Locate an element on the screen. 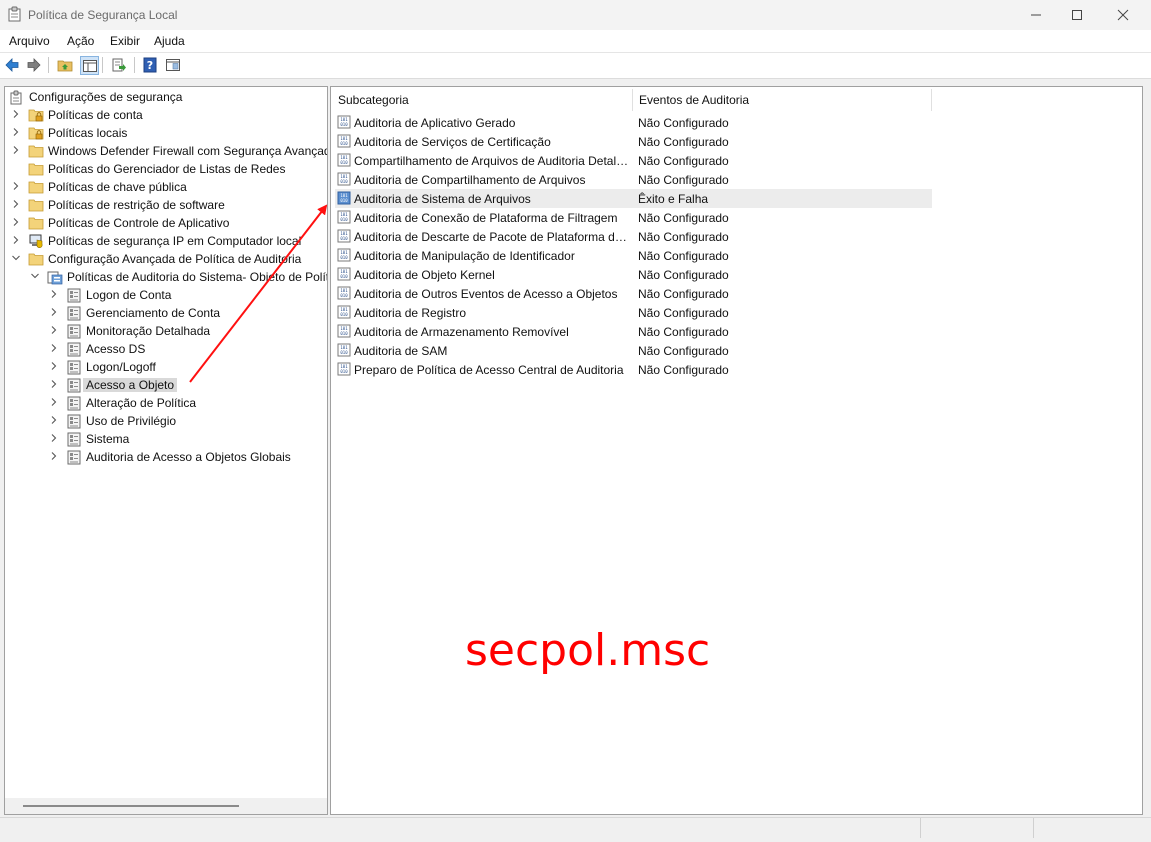  properties-button is located at coordinates (173, 65).